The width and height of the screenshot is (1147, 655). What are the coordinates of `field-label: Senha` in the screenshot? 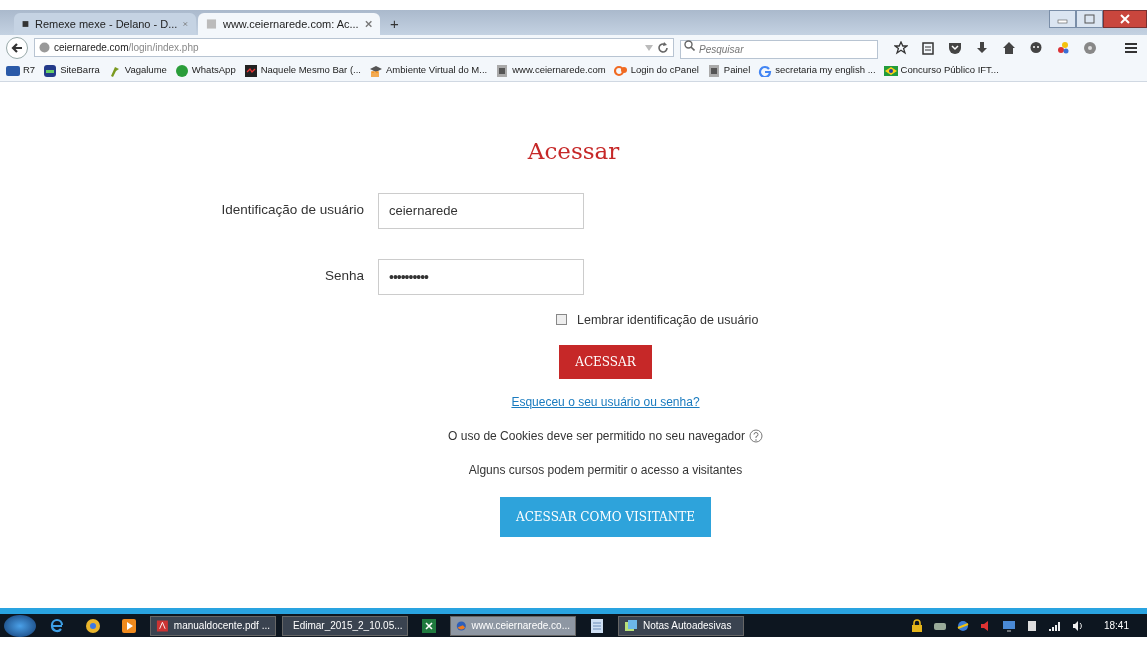 It's located at (344, 276).